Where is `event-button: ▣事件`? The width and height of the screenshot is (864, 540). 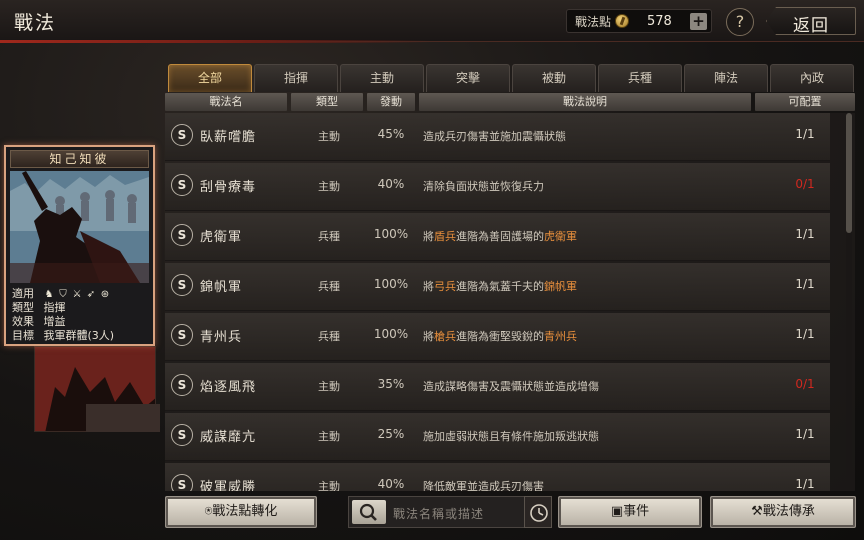
event-button: ▣事件 is located at coordinates (630, 512).